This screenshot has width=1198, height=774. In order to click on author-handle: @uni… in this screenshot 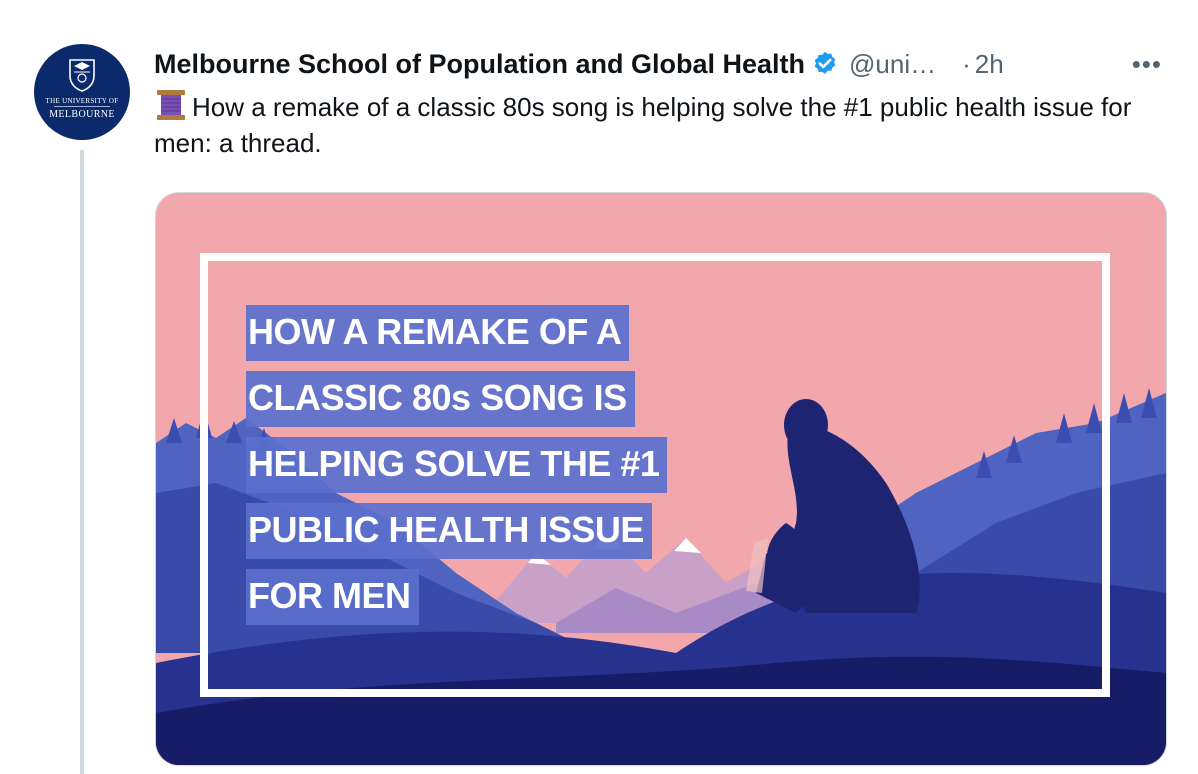, I will do `click(892, 64)`.